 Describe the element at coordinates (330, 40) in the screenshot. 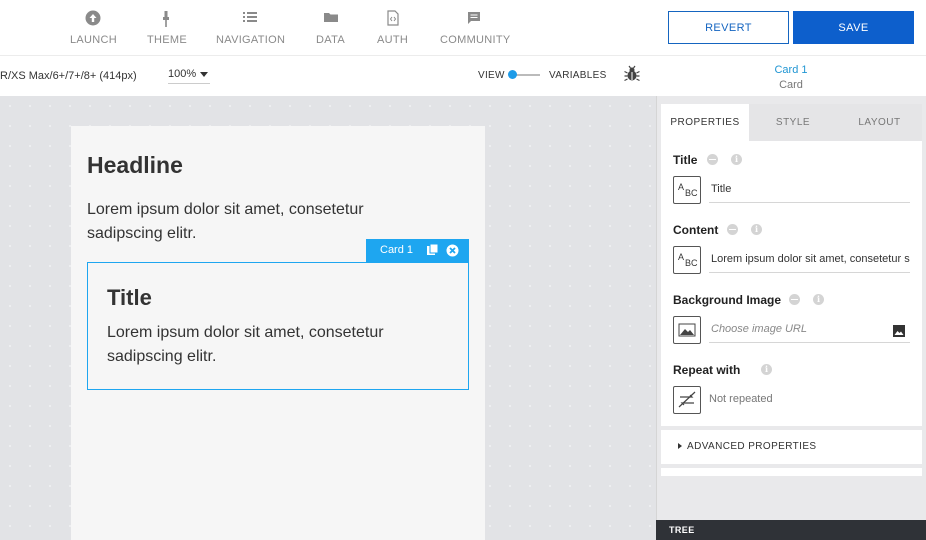

I see `nav-label: DATA` at that location.